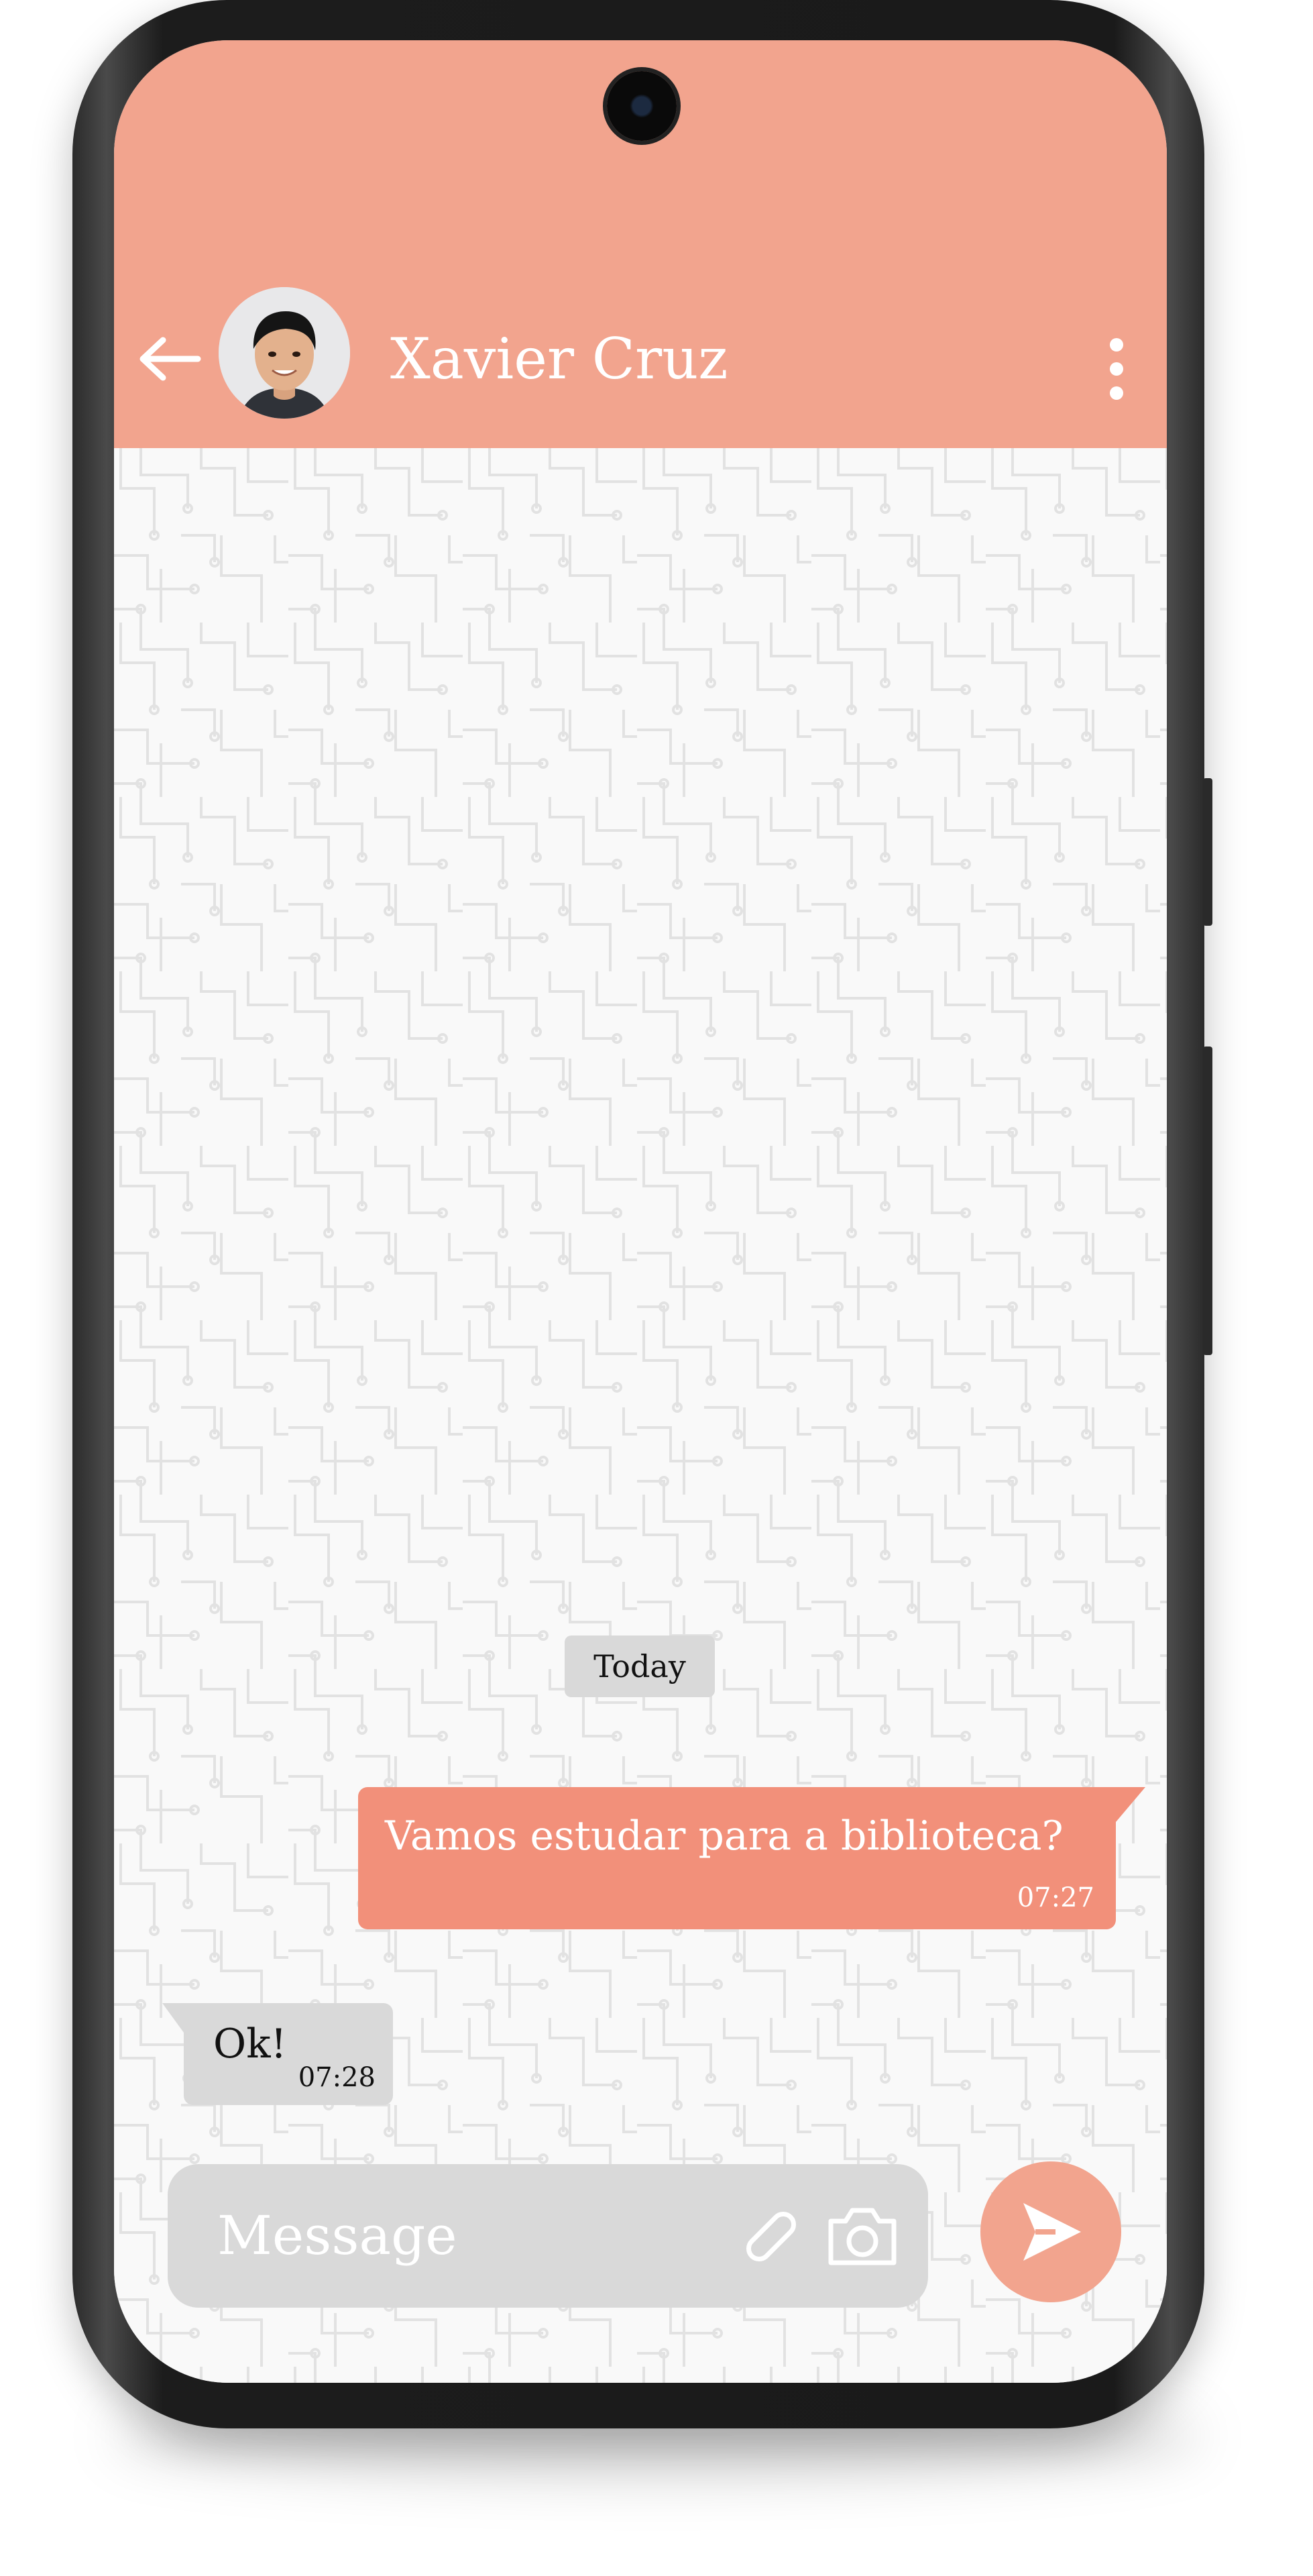 This screenshot has width=1313, height=2576. What do you see at coordinates (337, 2077) in the screenshot?
I see `message-time: 07:28` at bounding box center [337, 2077].